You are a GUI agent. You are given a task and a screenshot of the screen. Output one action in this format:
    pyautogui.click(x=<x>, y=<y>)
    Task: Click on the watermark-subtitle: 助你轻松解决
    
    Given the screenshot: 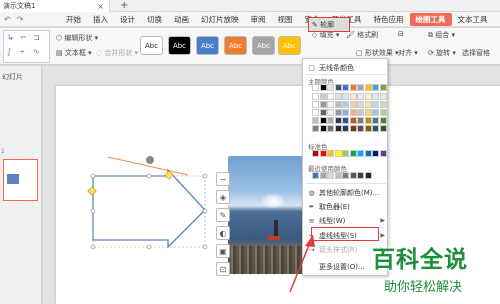 What is the action you would take?
    pyautogui.click(x=423, y=287)
    